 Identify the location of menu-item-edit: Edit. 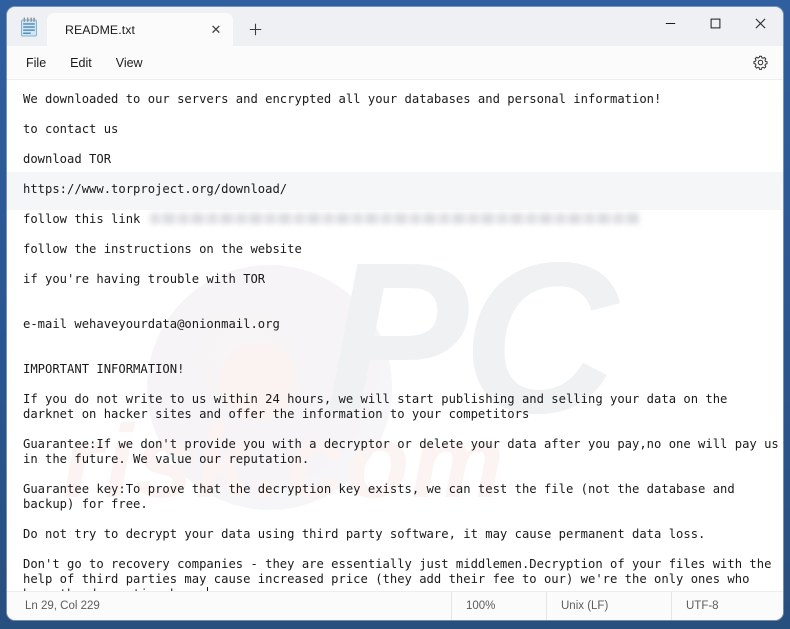
(81, 63).